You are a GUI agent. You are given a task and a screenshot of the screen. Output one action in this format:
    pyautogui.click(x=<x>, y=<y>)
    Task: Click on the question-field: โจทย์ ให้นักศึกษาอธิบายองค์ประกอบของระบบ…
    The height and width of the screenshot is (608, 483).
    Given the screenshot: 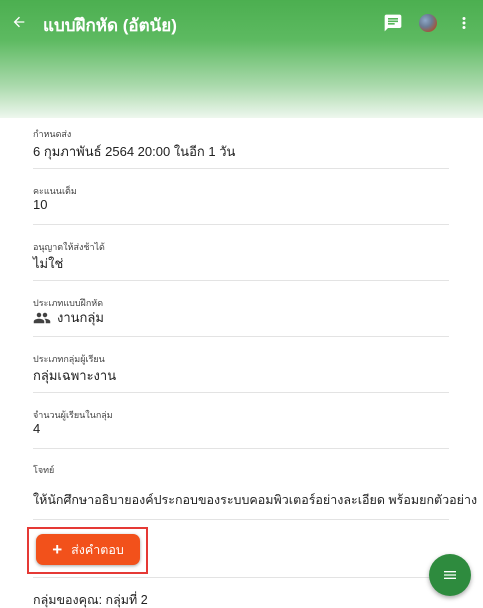 What is the action you would take?
    pyautogui.click(x=255, y=484)
    